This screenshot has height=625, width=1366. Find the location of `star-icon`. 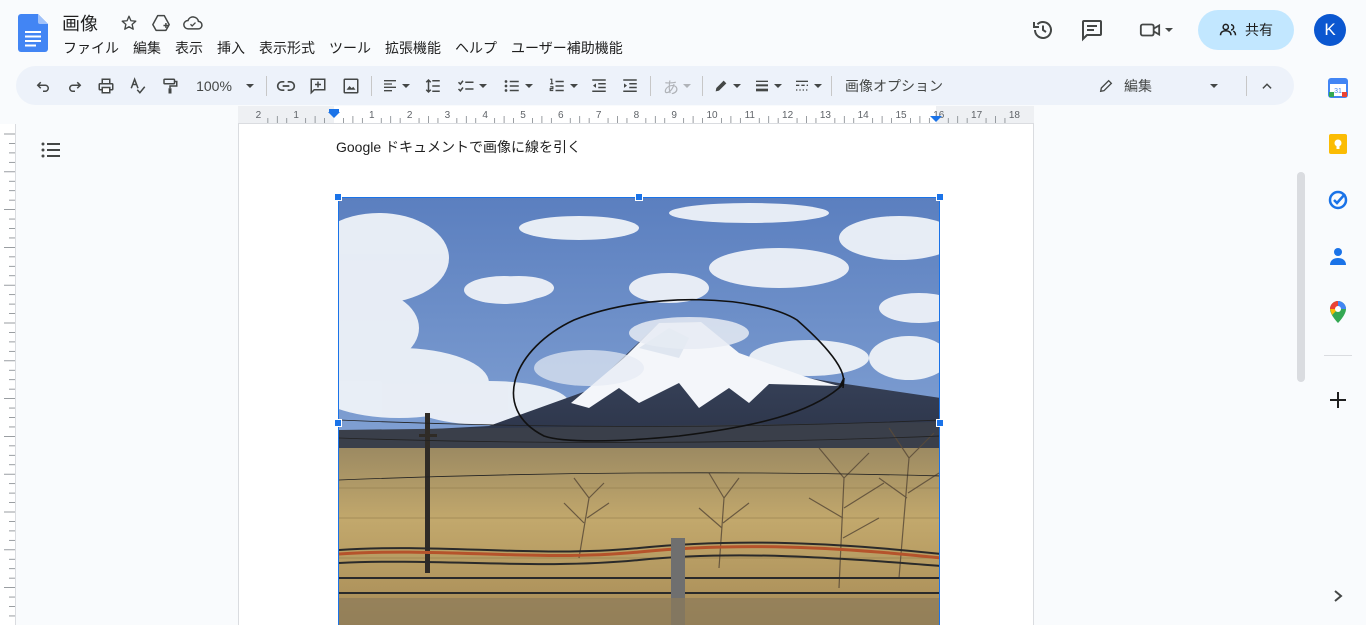

star-icon is located at coordinates (129, 23).